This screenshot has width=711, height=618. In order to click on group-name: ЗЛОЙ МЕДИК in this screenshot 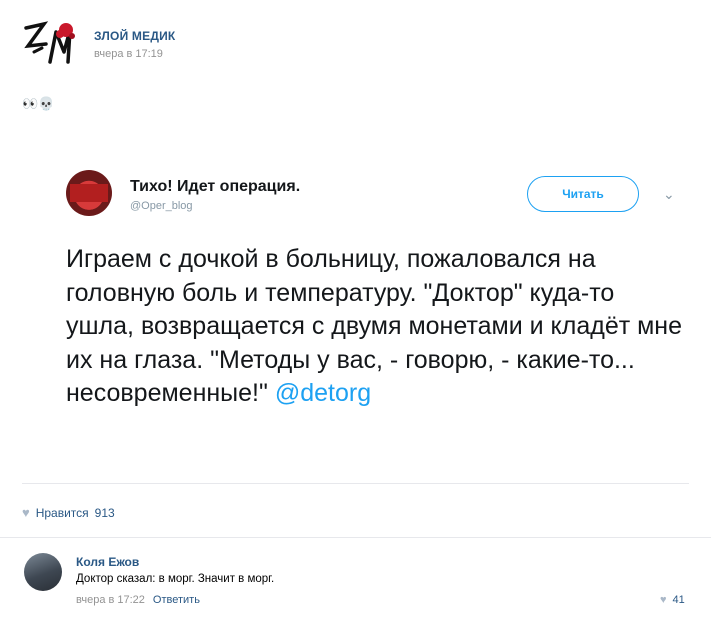, I will do `click(134, 36)`.